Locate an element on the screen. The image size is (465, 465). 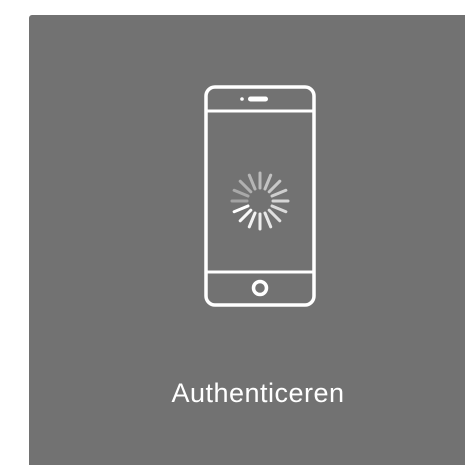
phone-home-button is located at coordinates (260, 288).